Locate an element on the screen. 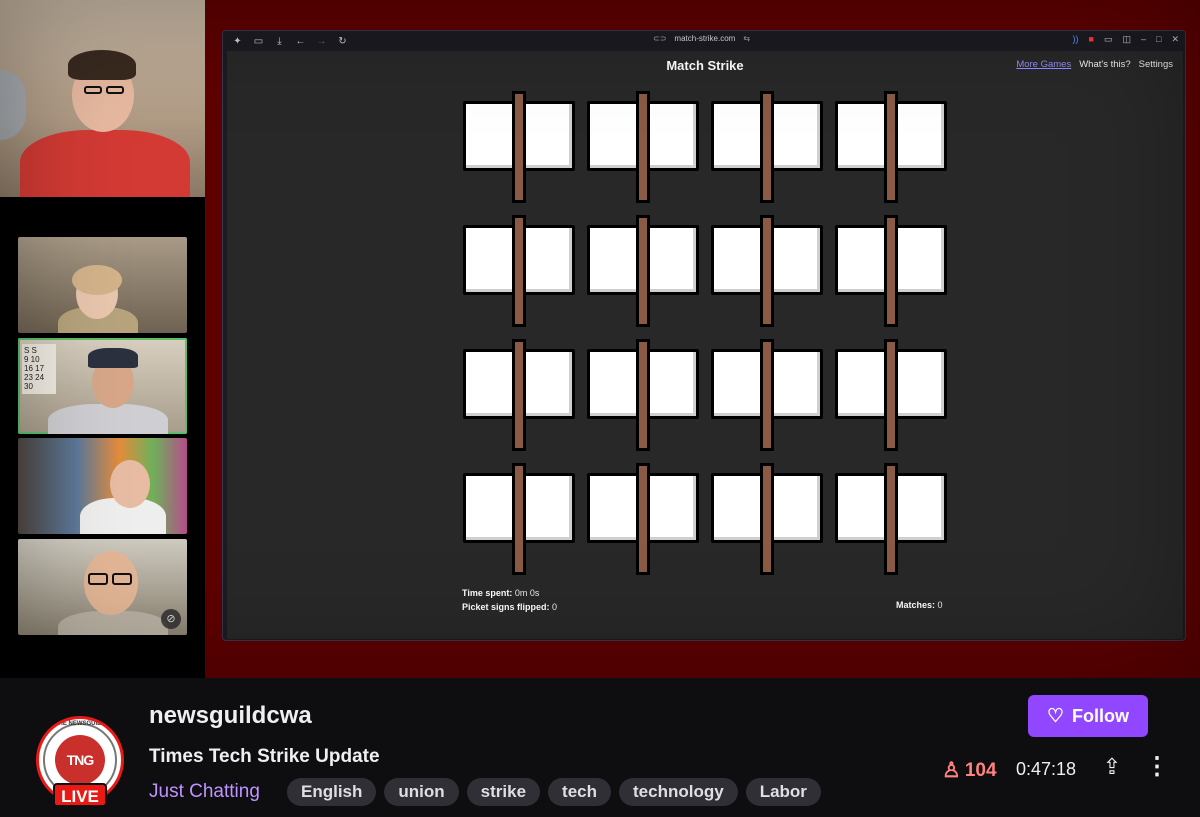 The width and height of the screenshot is (1200, 817). camera-guest-4: ⊘ is located at coordinates (102, 587).